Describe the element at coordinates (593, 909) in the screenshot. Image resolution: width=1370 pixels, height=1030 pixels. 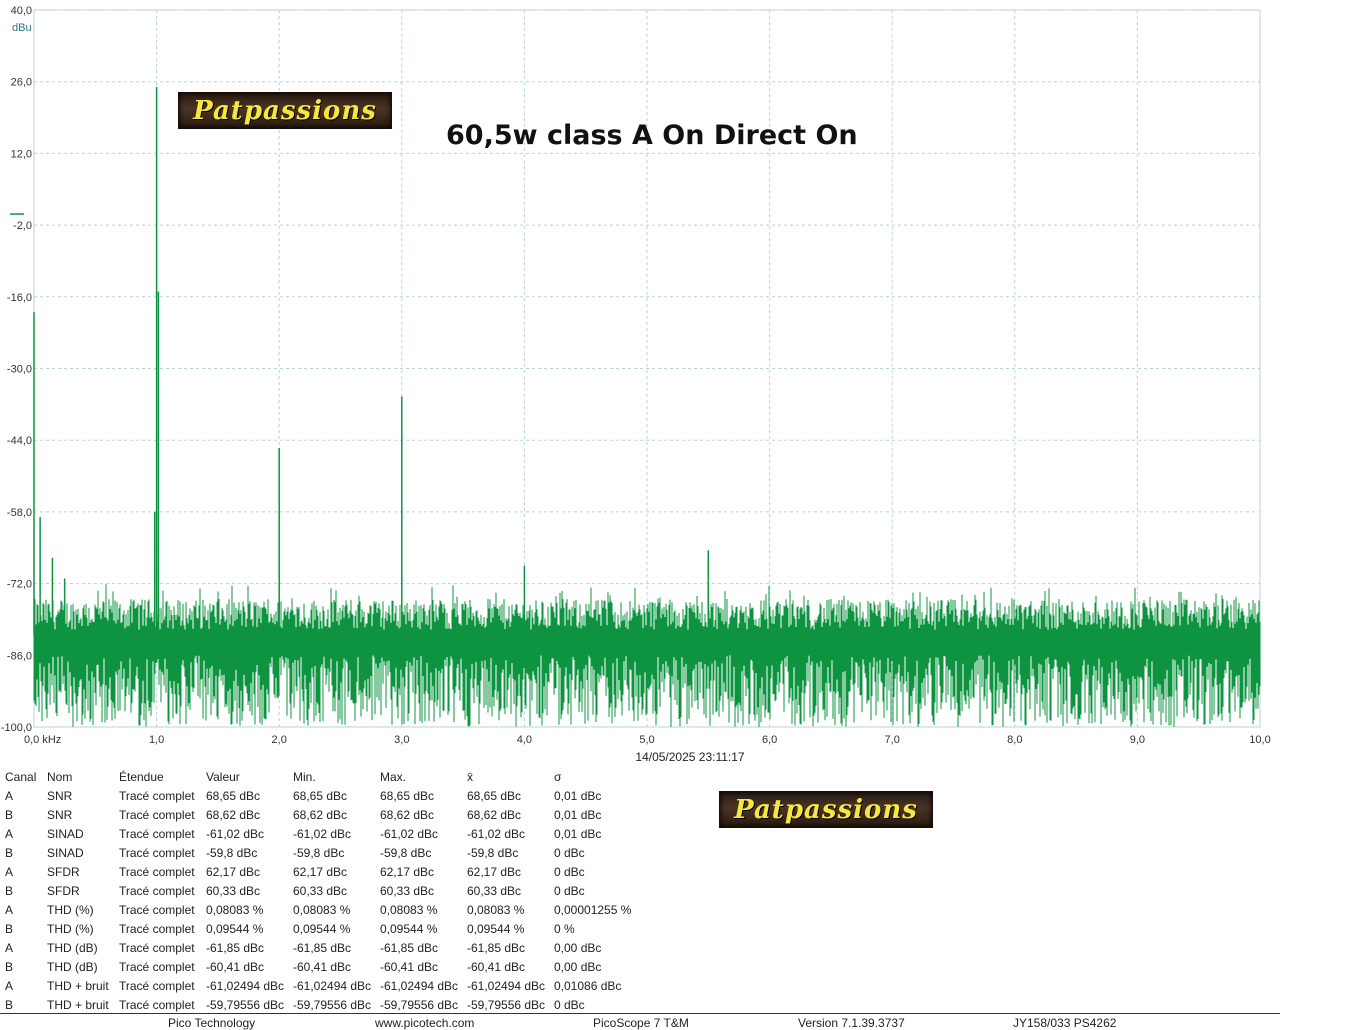
I see `measurement-cell: 0,00001255 %` at that location.